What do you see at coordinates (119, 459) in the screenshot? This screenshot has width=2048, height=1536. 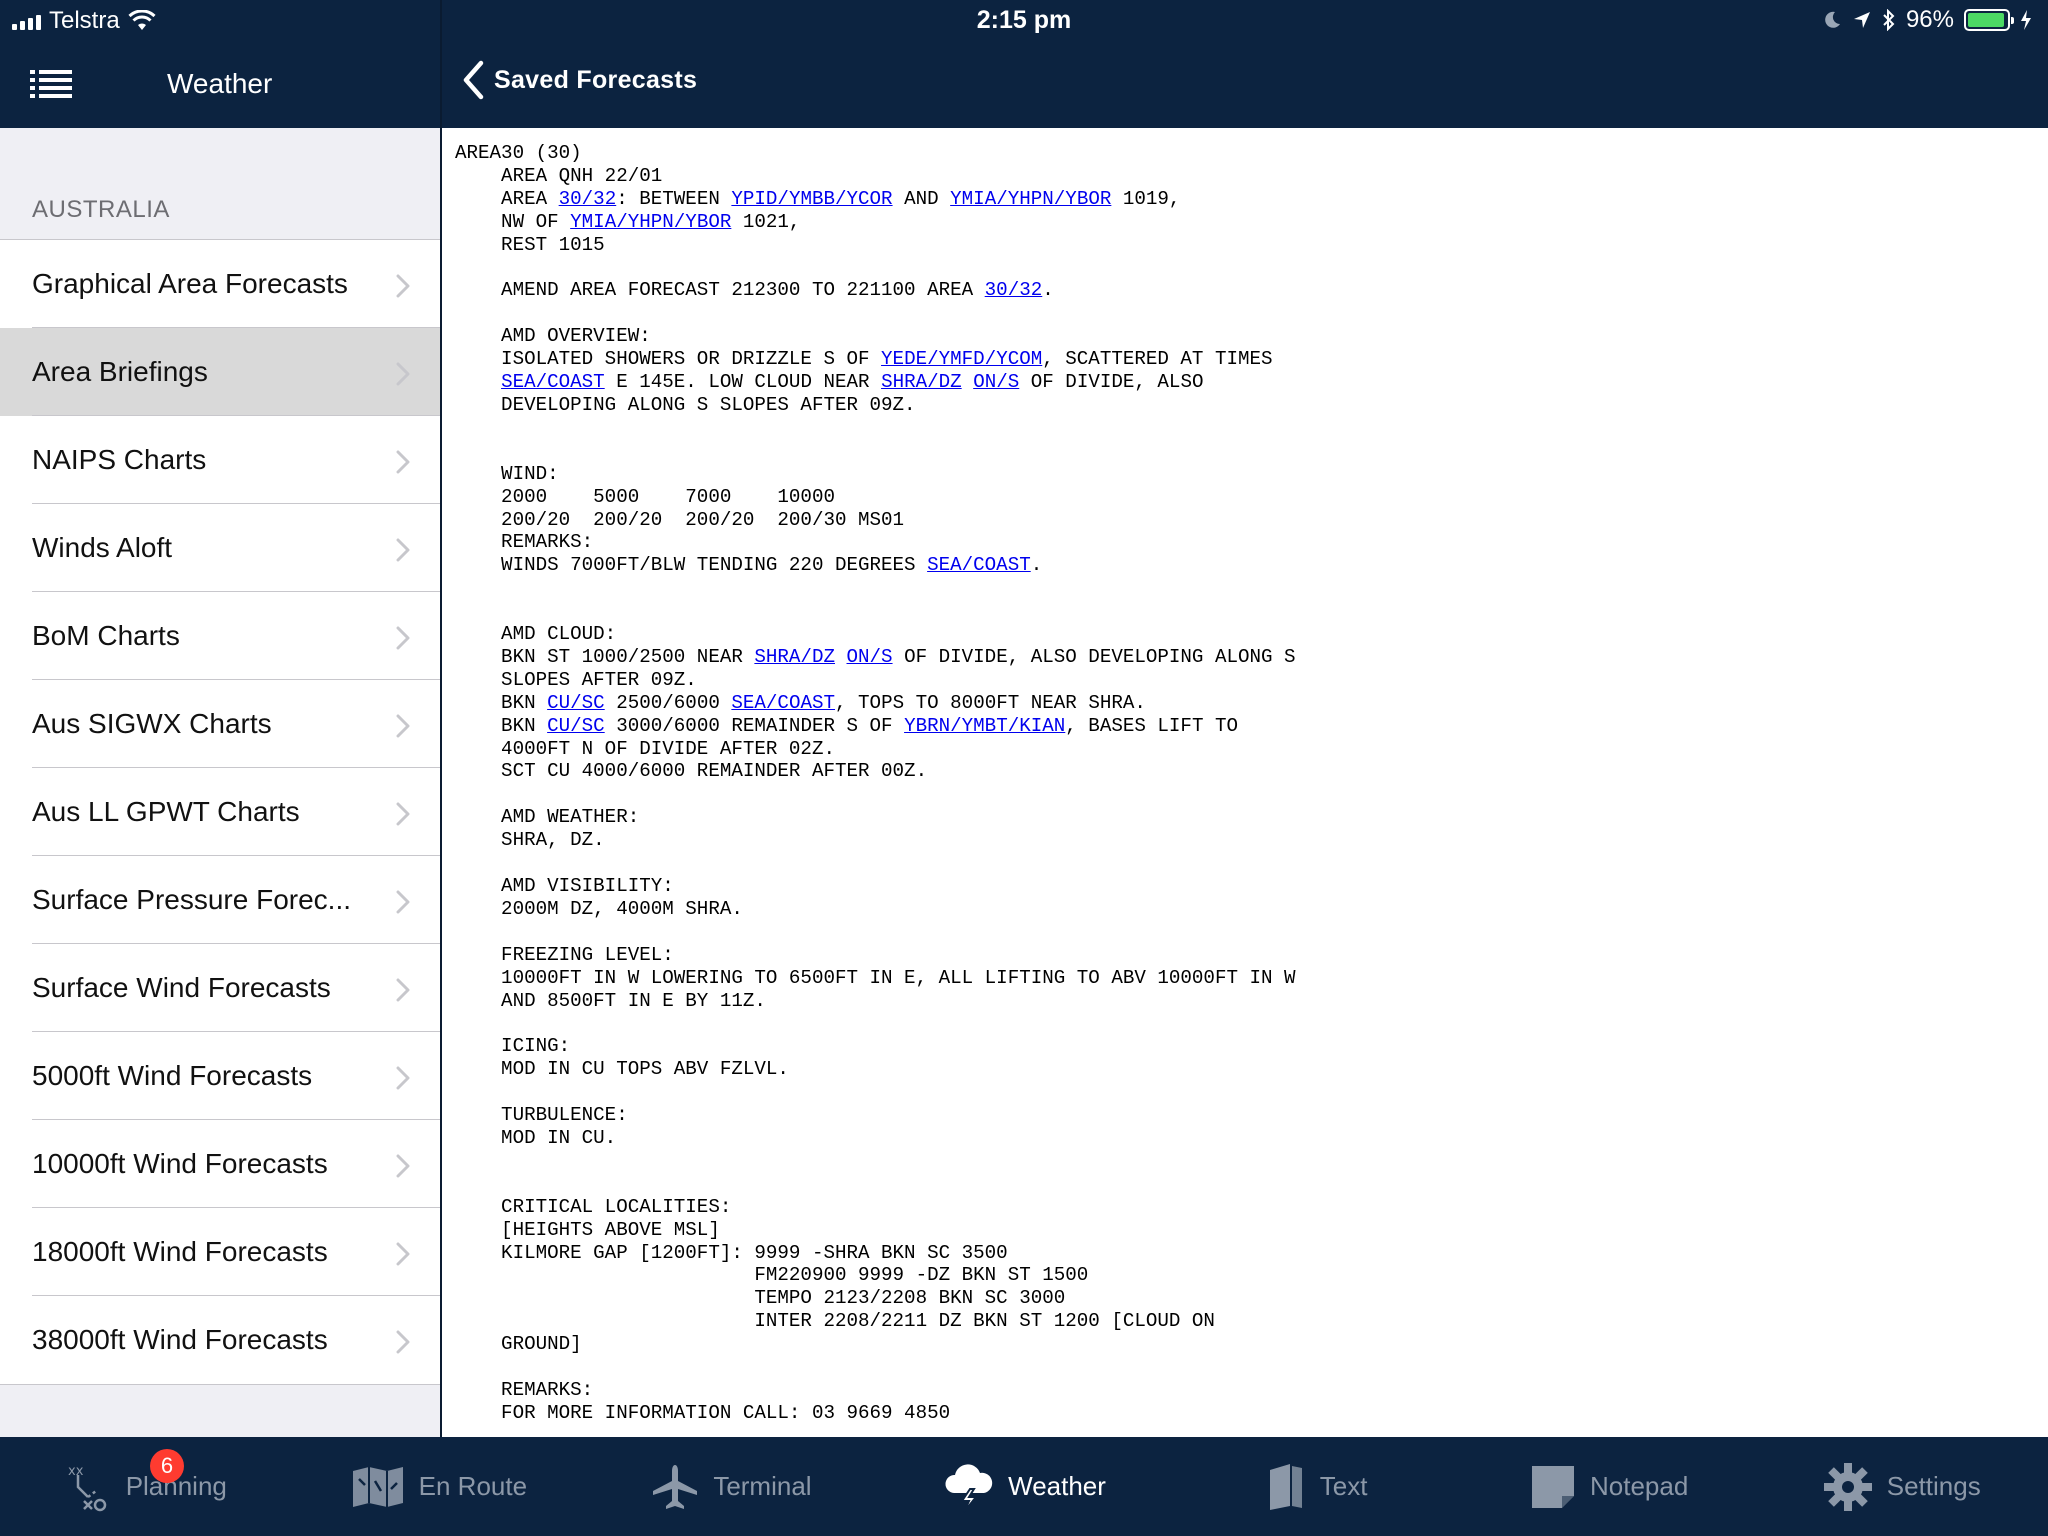 I see `sidebar-item-label: NAIPS Charts` at bounding box center [119, 459].